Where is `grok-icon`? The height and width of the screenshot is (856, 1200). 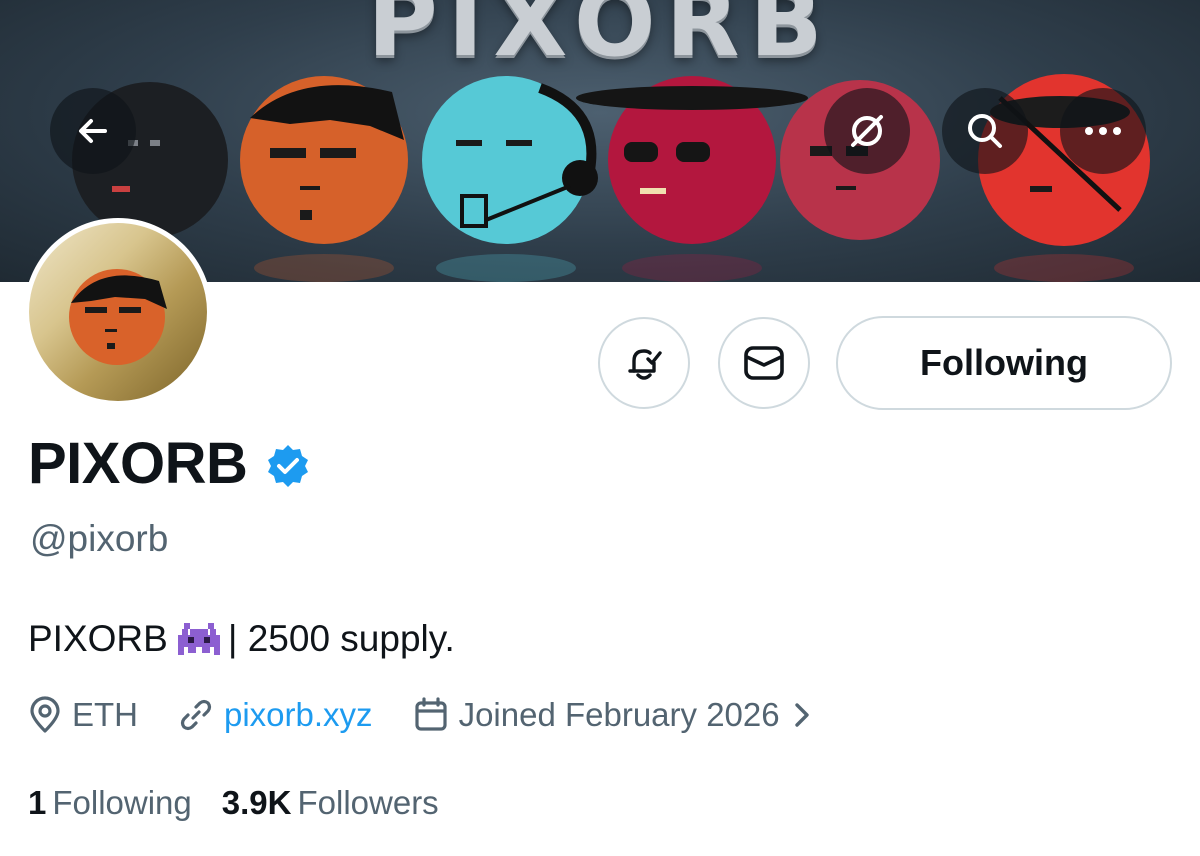 grok-icon is located at coordinates (867, 131).